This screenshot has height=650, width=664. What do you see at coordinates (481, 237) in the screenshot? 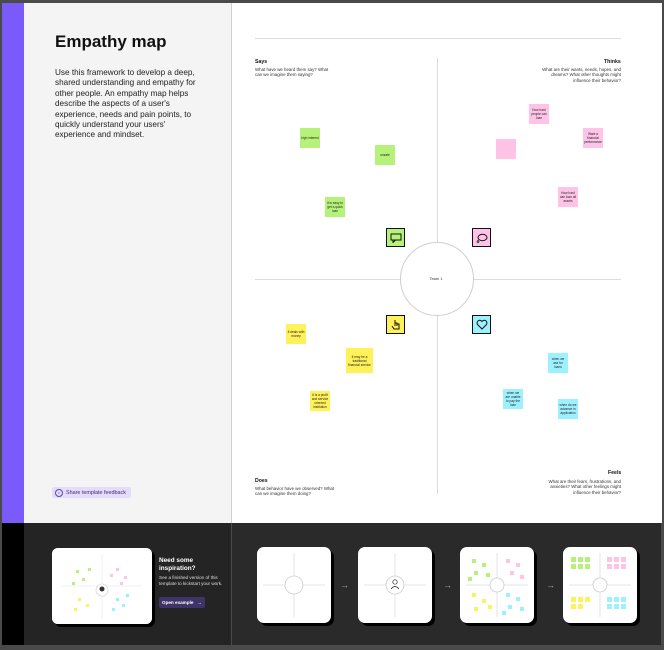
I see `thought-bubble-icon` at bounding box center [481, 237].